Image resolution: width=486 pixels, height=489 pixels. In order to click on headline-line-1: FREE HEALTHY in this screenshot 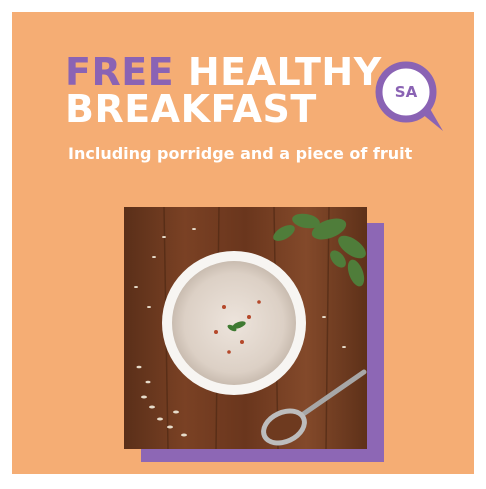, I will do `click(223, 72)`.